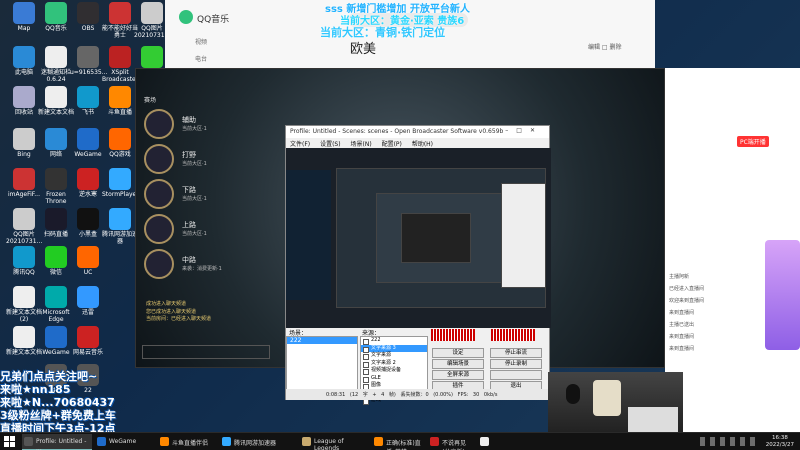 Image resolution: width=800 pixels, height=450 pixels. I want to click on menu-scene: 场景(N), so click(360, 144).